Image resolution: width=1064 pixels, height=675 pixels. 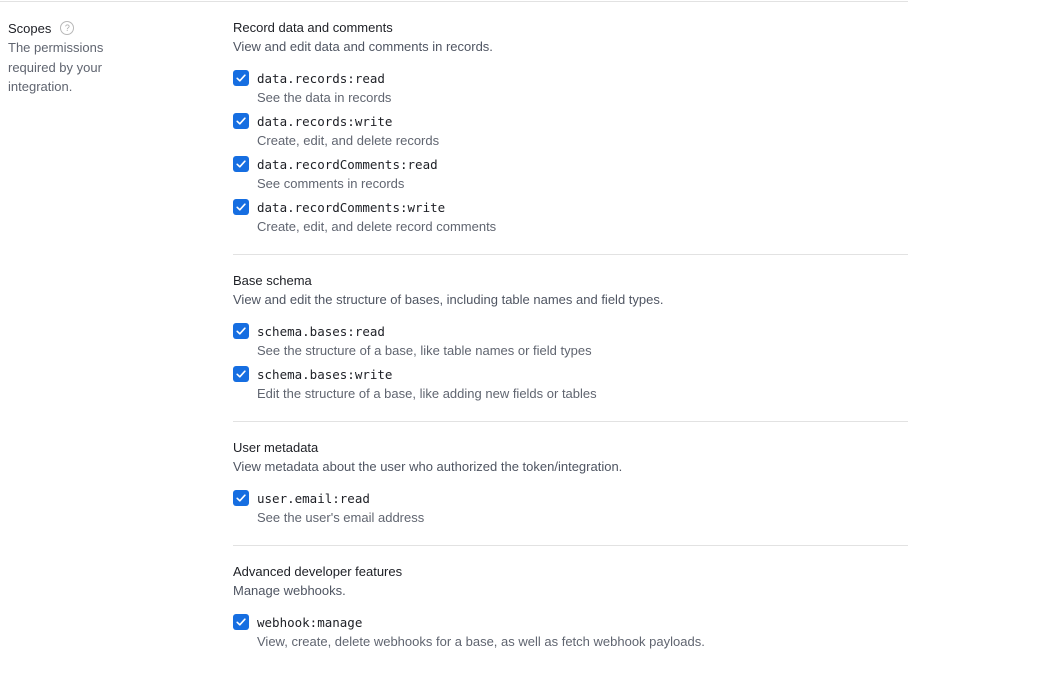 What do you see at coordinates (321, 331) in the screenshot?
I see `scope-name: schema.bases:read` at bounding box center [321, 331].